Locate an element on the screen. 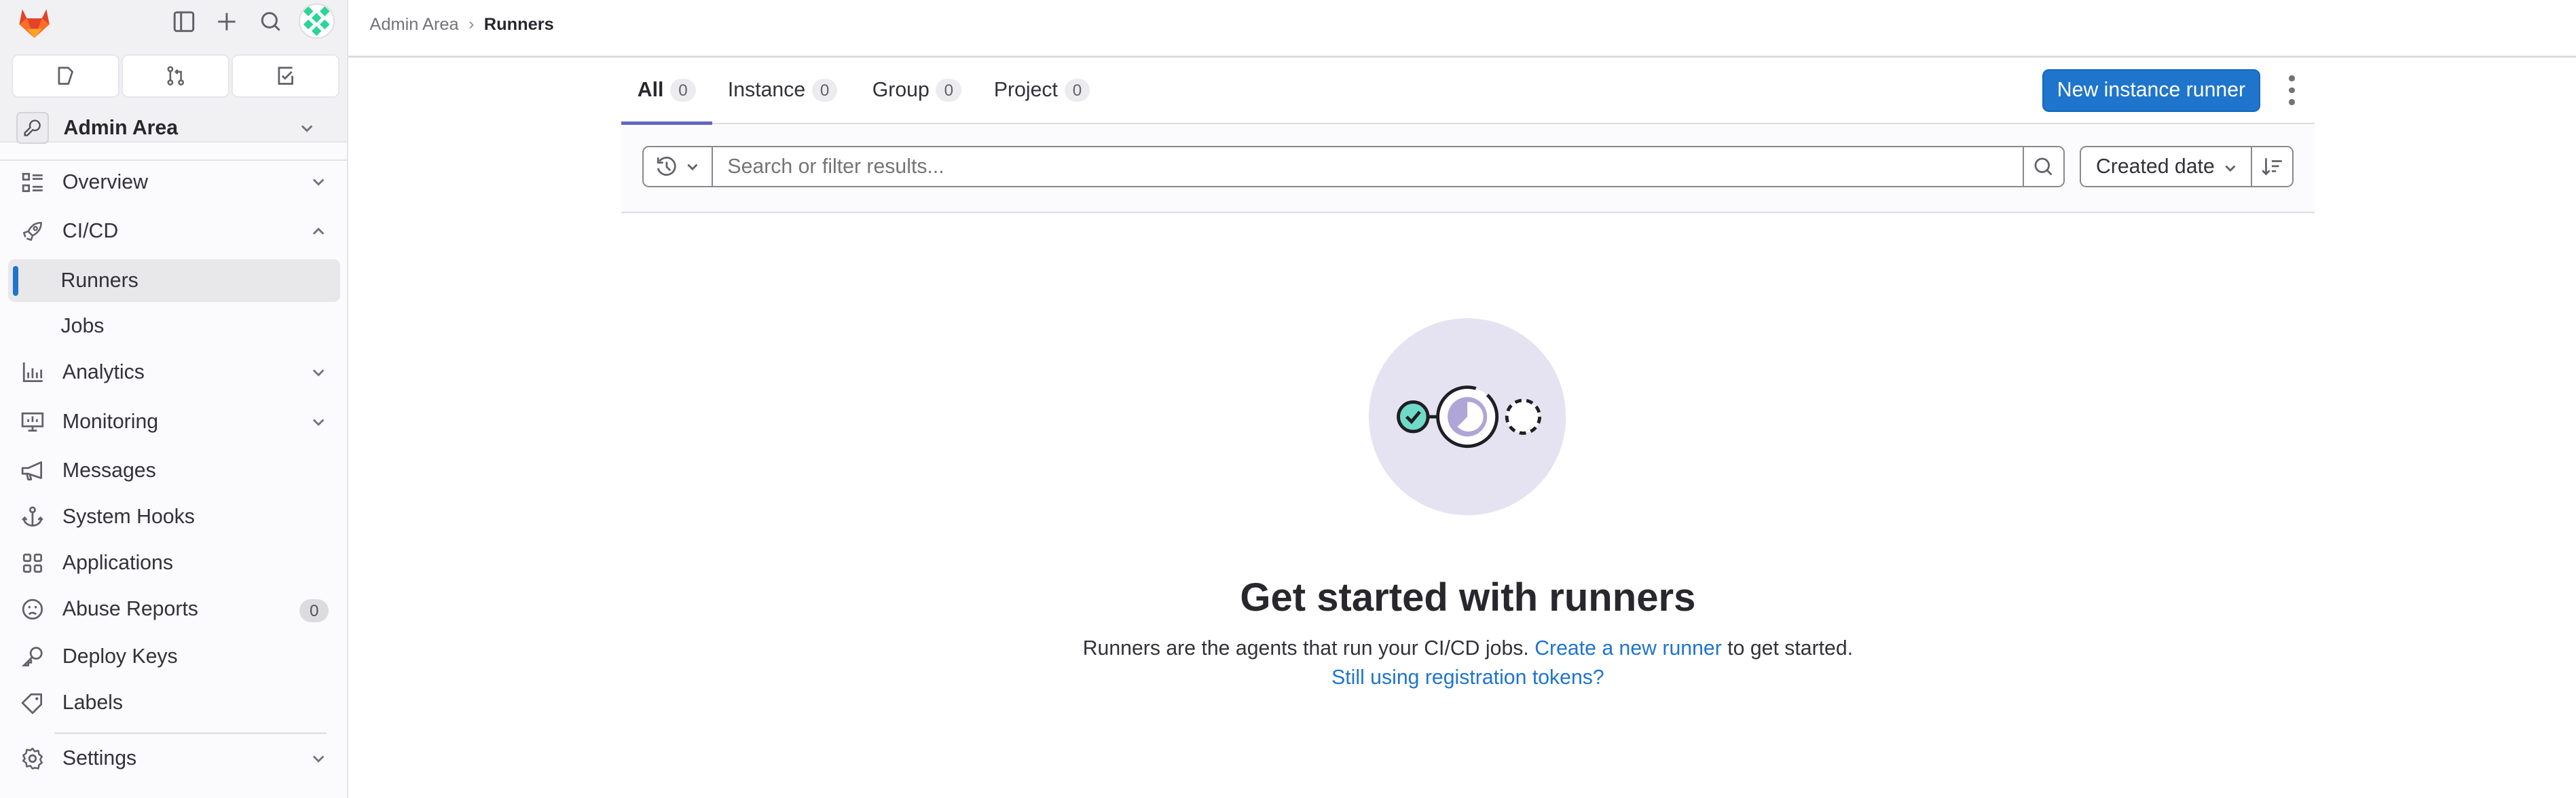  overview-icon is located at coordinates (33, 182).